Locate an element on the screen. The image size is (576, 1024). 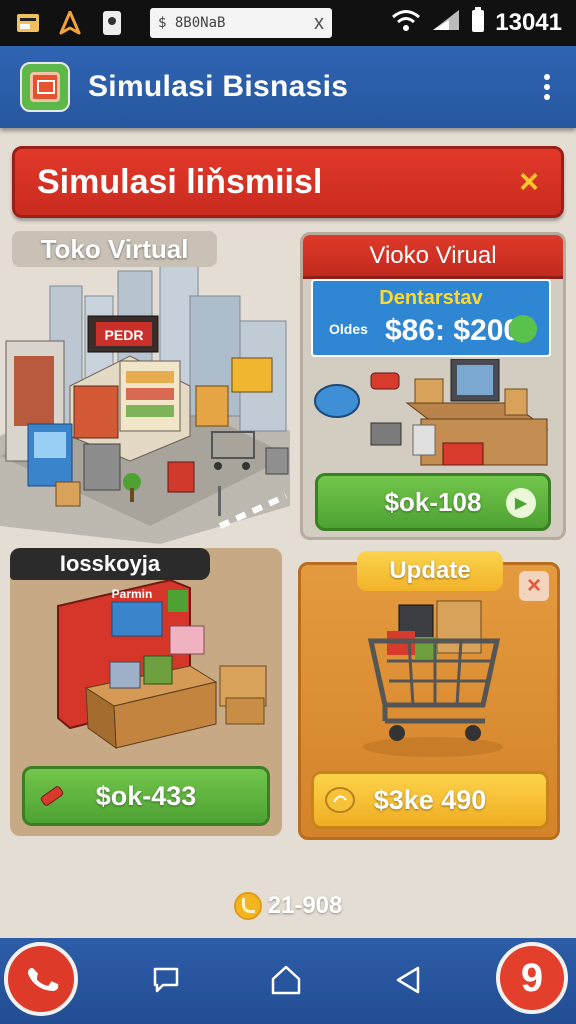
update-tab: Update is located at coordinates (430, 571).